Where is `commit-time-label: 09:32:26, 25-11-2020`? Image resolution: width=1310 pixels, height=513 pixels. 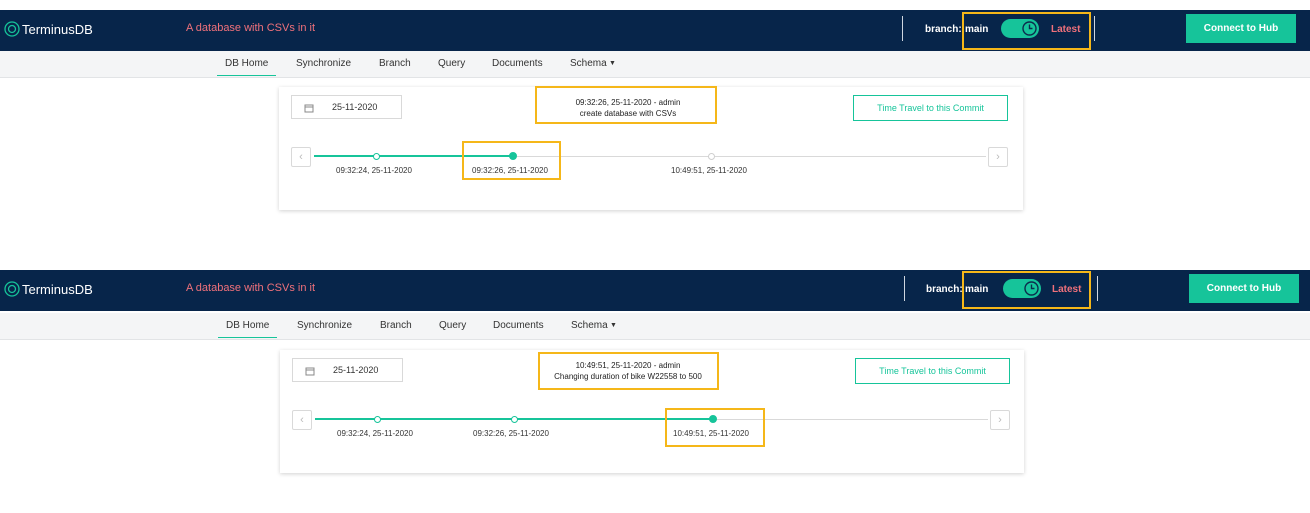
commit-time-label: 09:32:26, 25-11-2020 is located at coordinates (511, 433).